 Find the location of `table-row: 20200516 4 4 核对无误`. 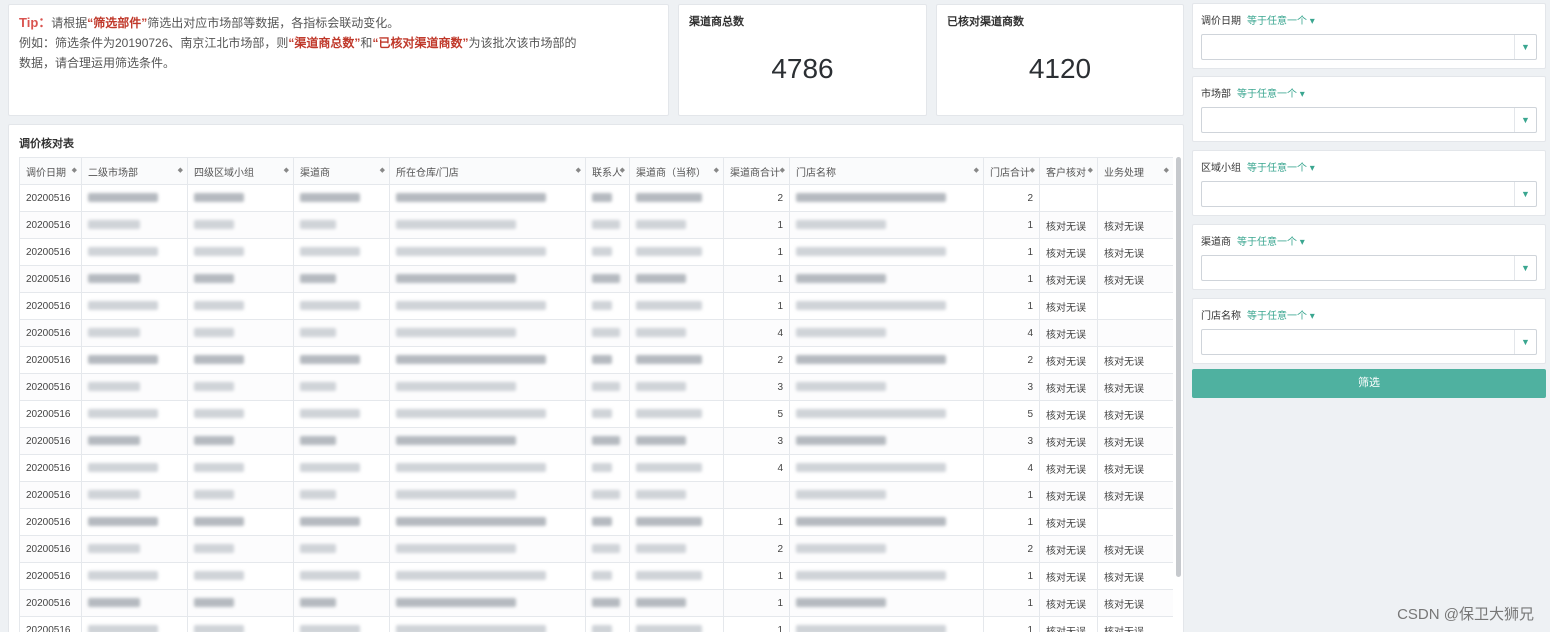

table-row: 20200516 4 4 核对无误 is located at coordinates (596, 333).